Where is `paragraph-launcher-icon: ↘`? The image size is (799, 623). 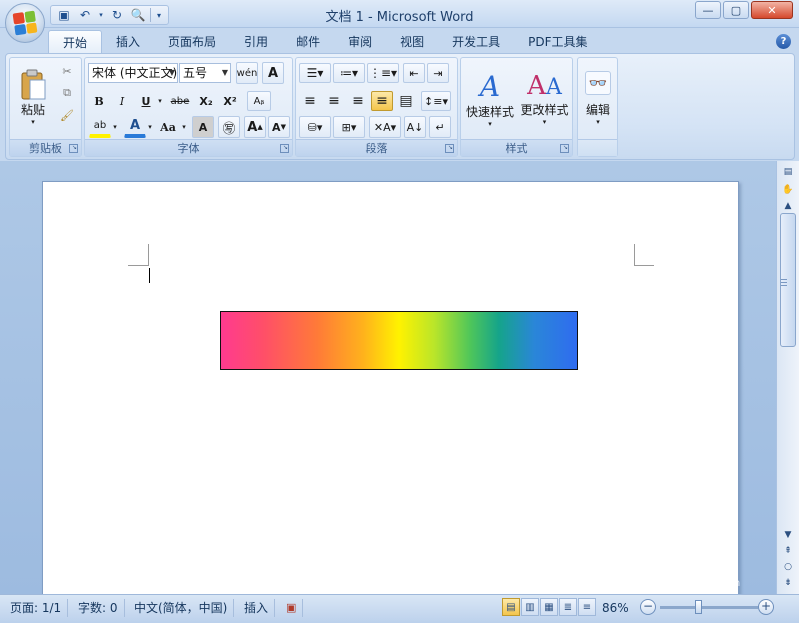 paragraph-launcher-icon: ↘ is located at coordinates (449, 148).